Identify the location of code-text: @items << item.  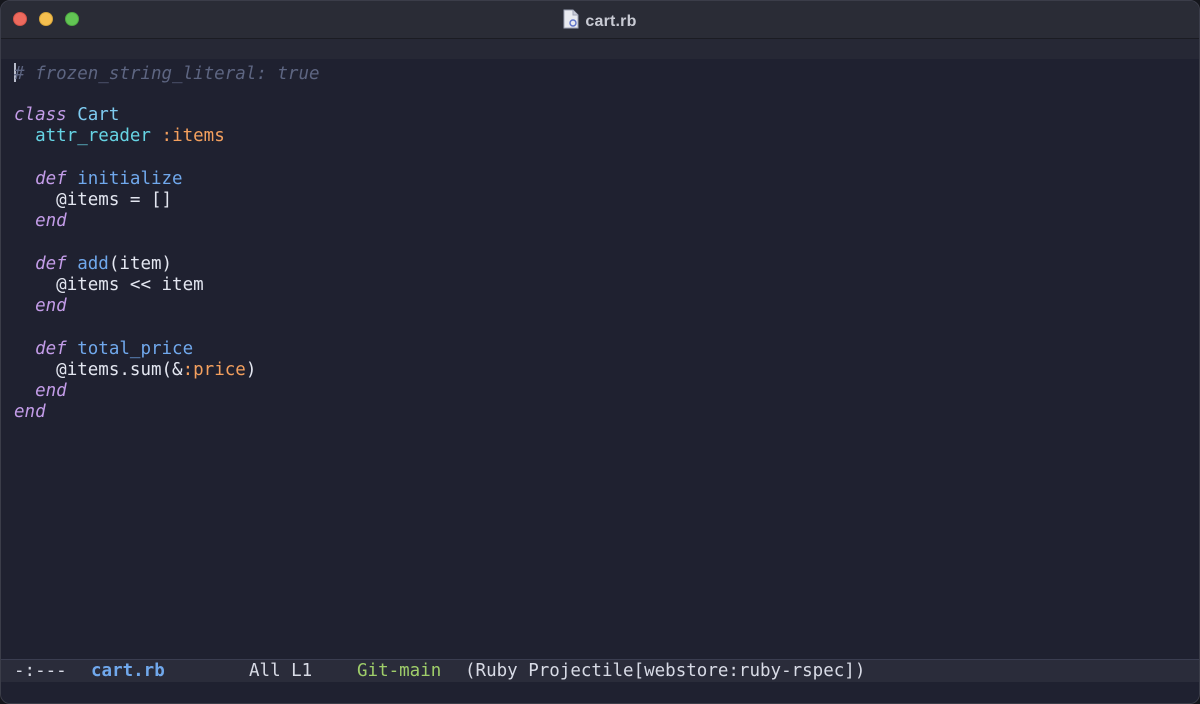
(130, 285).